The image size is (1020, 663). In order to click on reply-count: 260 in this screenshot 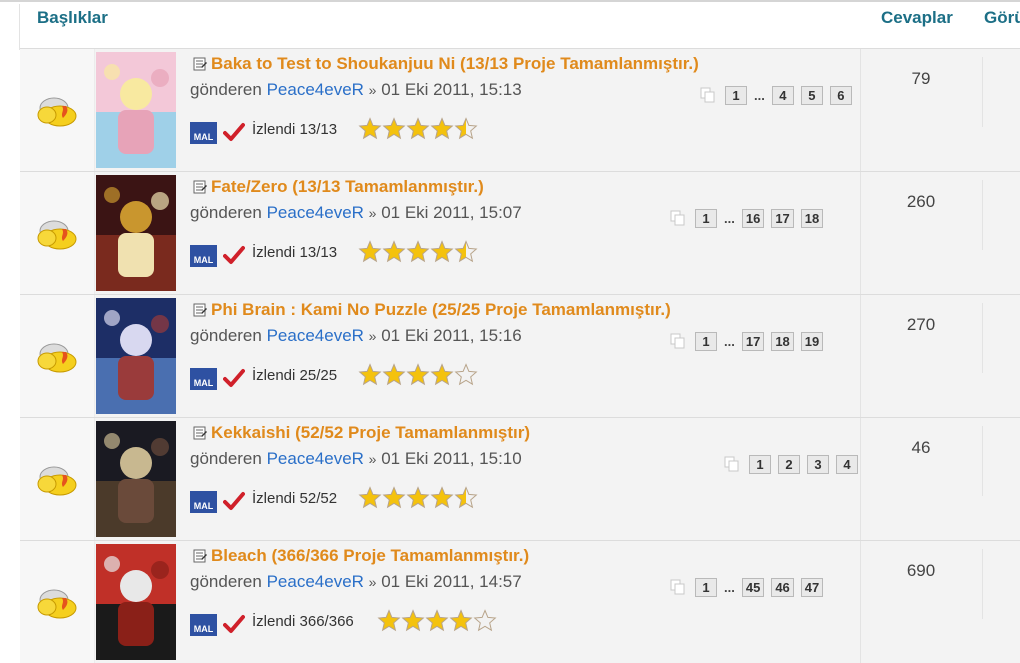, I will do `click(921, 201)`.